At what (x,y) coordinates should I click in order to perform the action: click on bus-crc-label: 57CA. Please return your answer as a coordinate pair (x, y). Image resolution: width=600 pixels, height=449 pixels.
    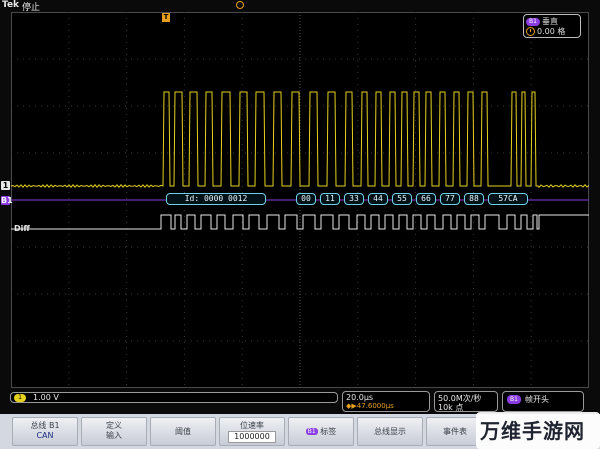
    Looking at the image, I should click on (508, 199).